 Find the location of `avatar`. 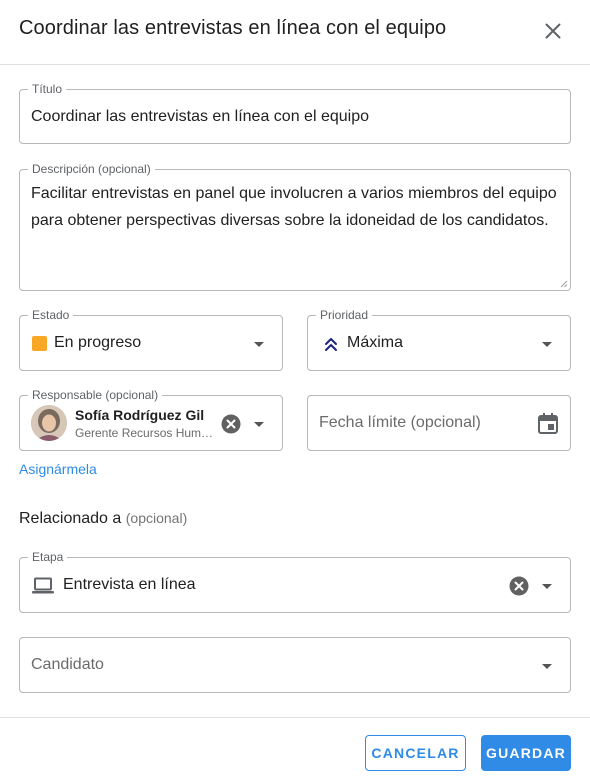

avatar is located at coordinates (49, 423).